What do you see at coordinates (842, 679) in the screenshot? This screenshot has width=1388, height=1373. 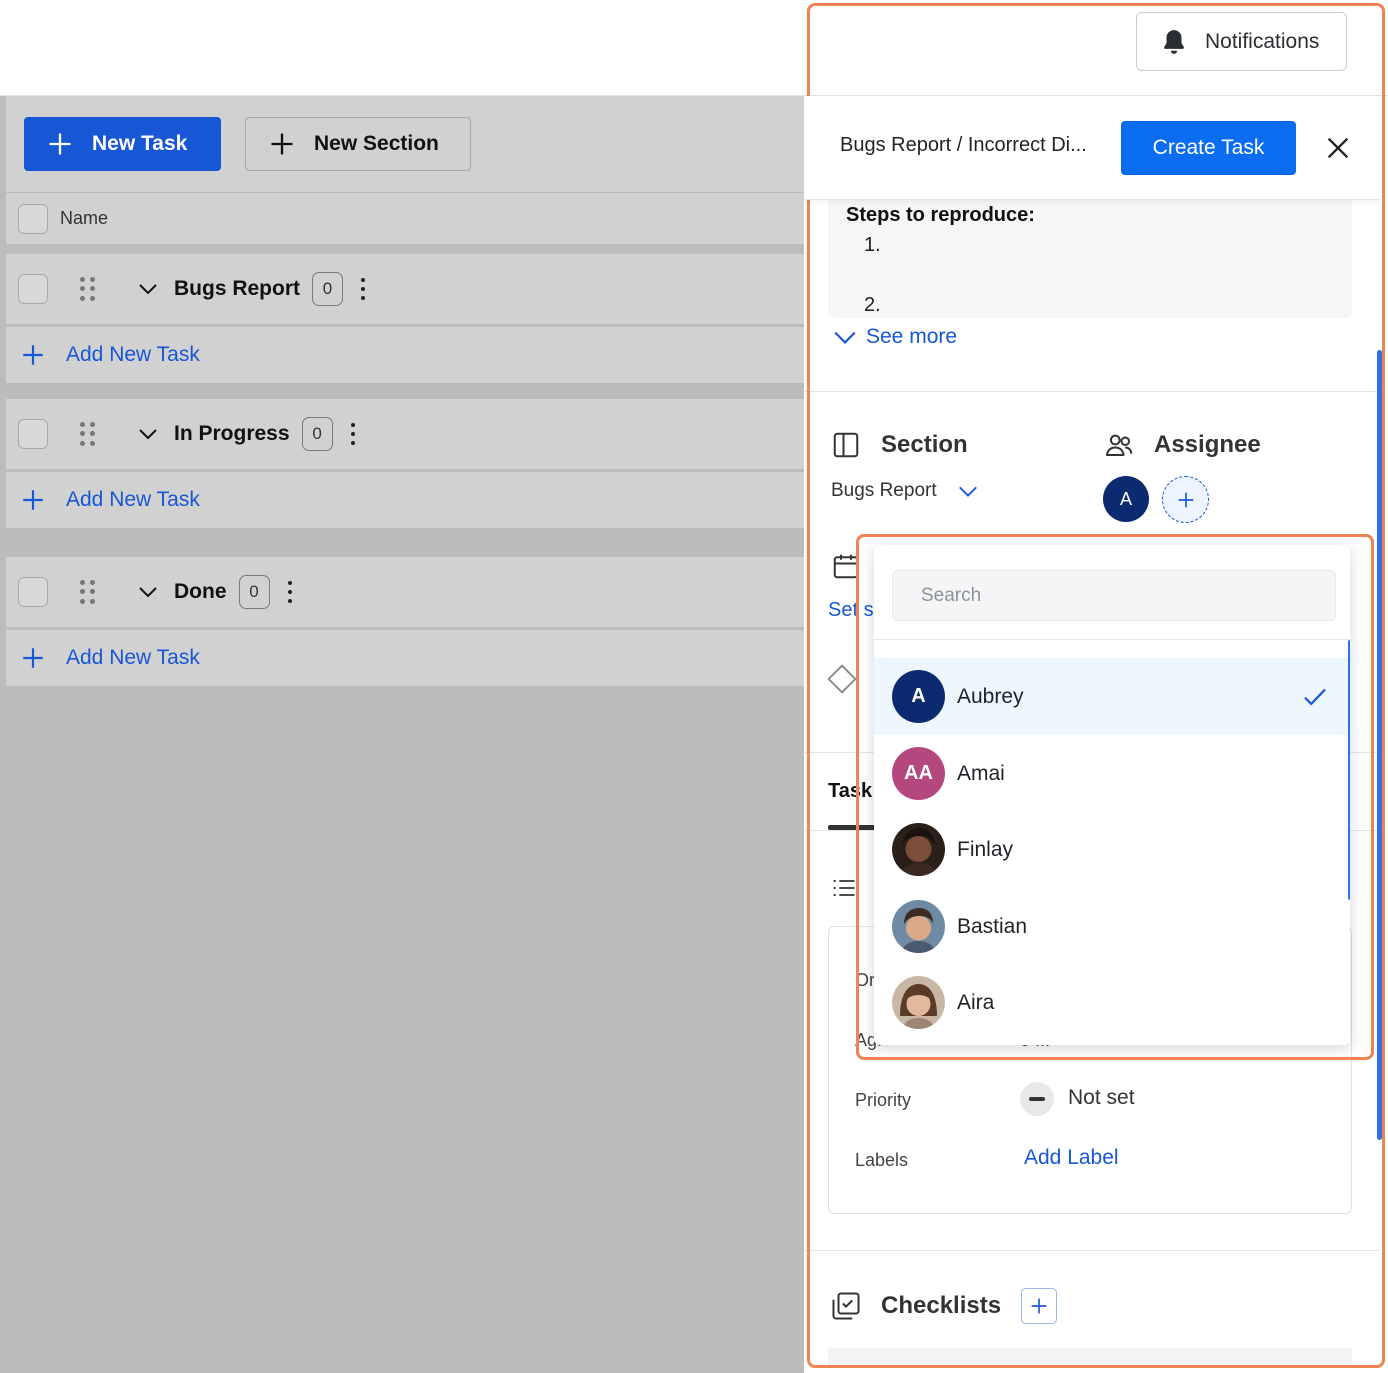 I see `diamond-icon` at bounding box center [842, 679].